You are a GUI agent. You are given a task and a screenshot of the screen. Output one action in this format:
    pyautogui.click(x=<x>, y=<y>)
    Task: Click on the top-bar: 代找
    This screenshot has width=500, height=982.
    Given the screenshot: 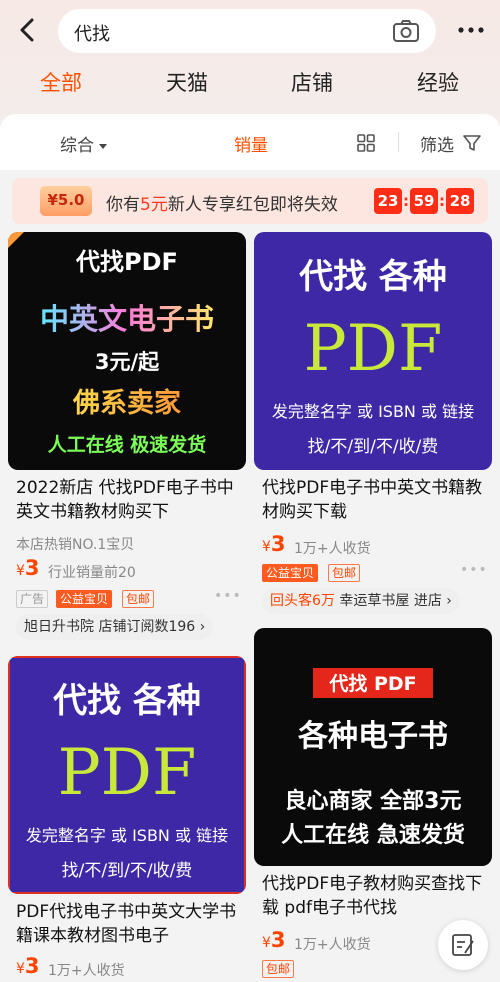 What is the action you would take?
    pyautogui.click(x=250, y=31)
    